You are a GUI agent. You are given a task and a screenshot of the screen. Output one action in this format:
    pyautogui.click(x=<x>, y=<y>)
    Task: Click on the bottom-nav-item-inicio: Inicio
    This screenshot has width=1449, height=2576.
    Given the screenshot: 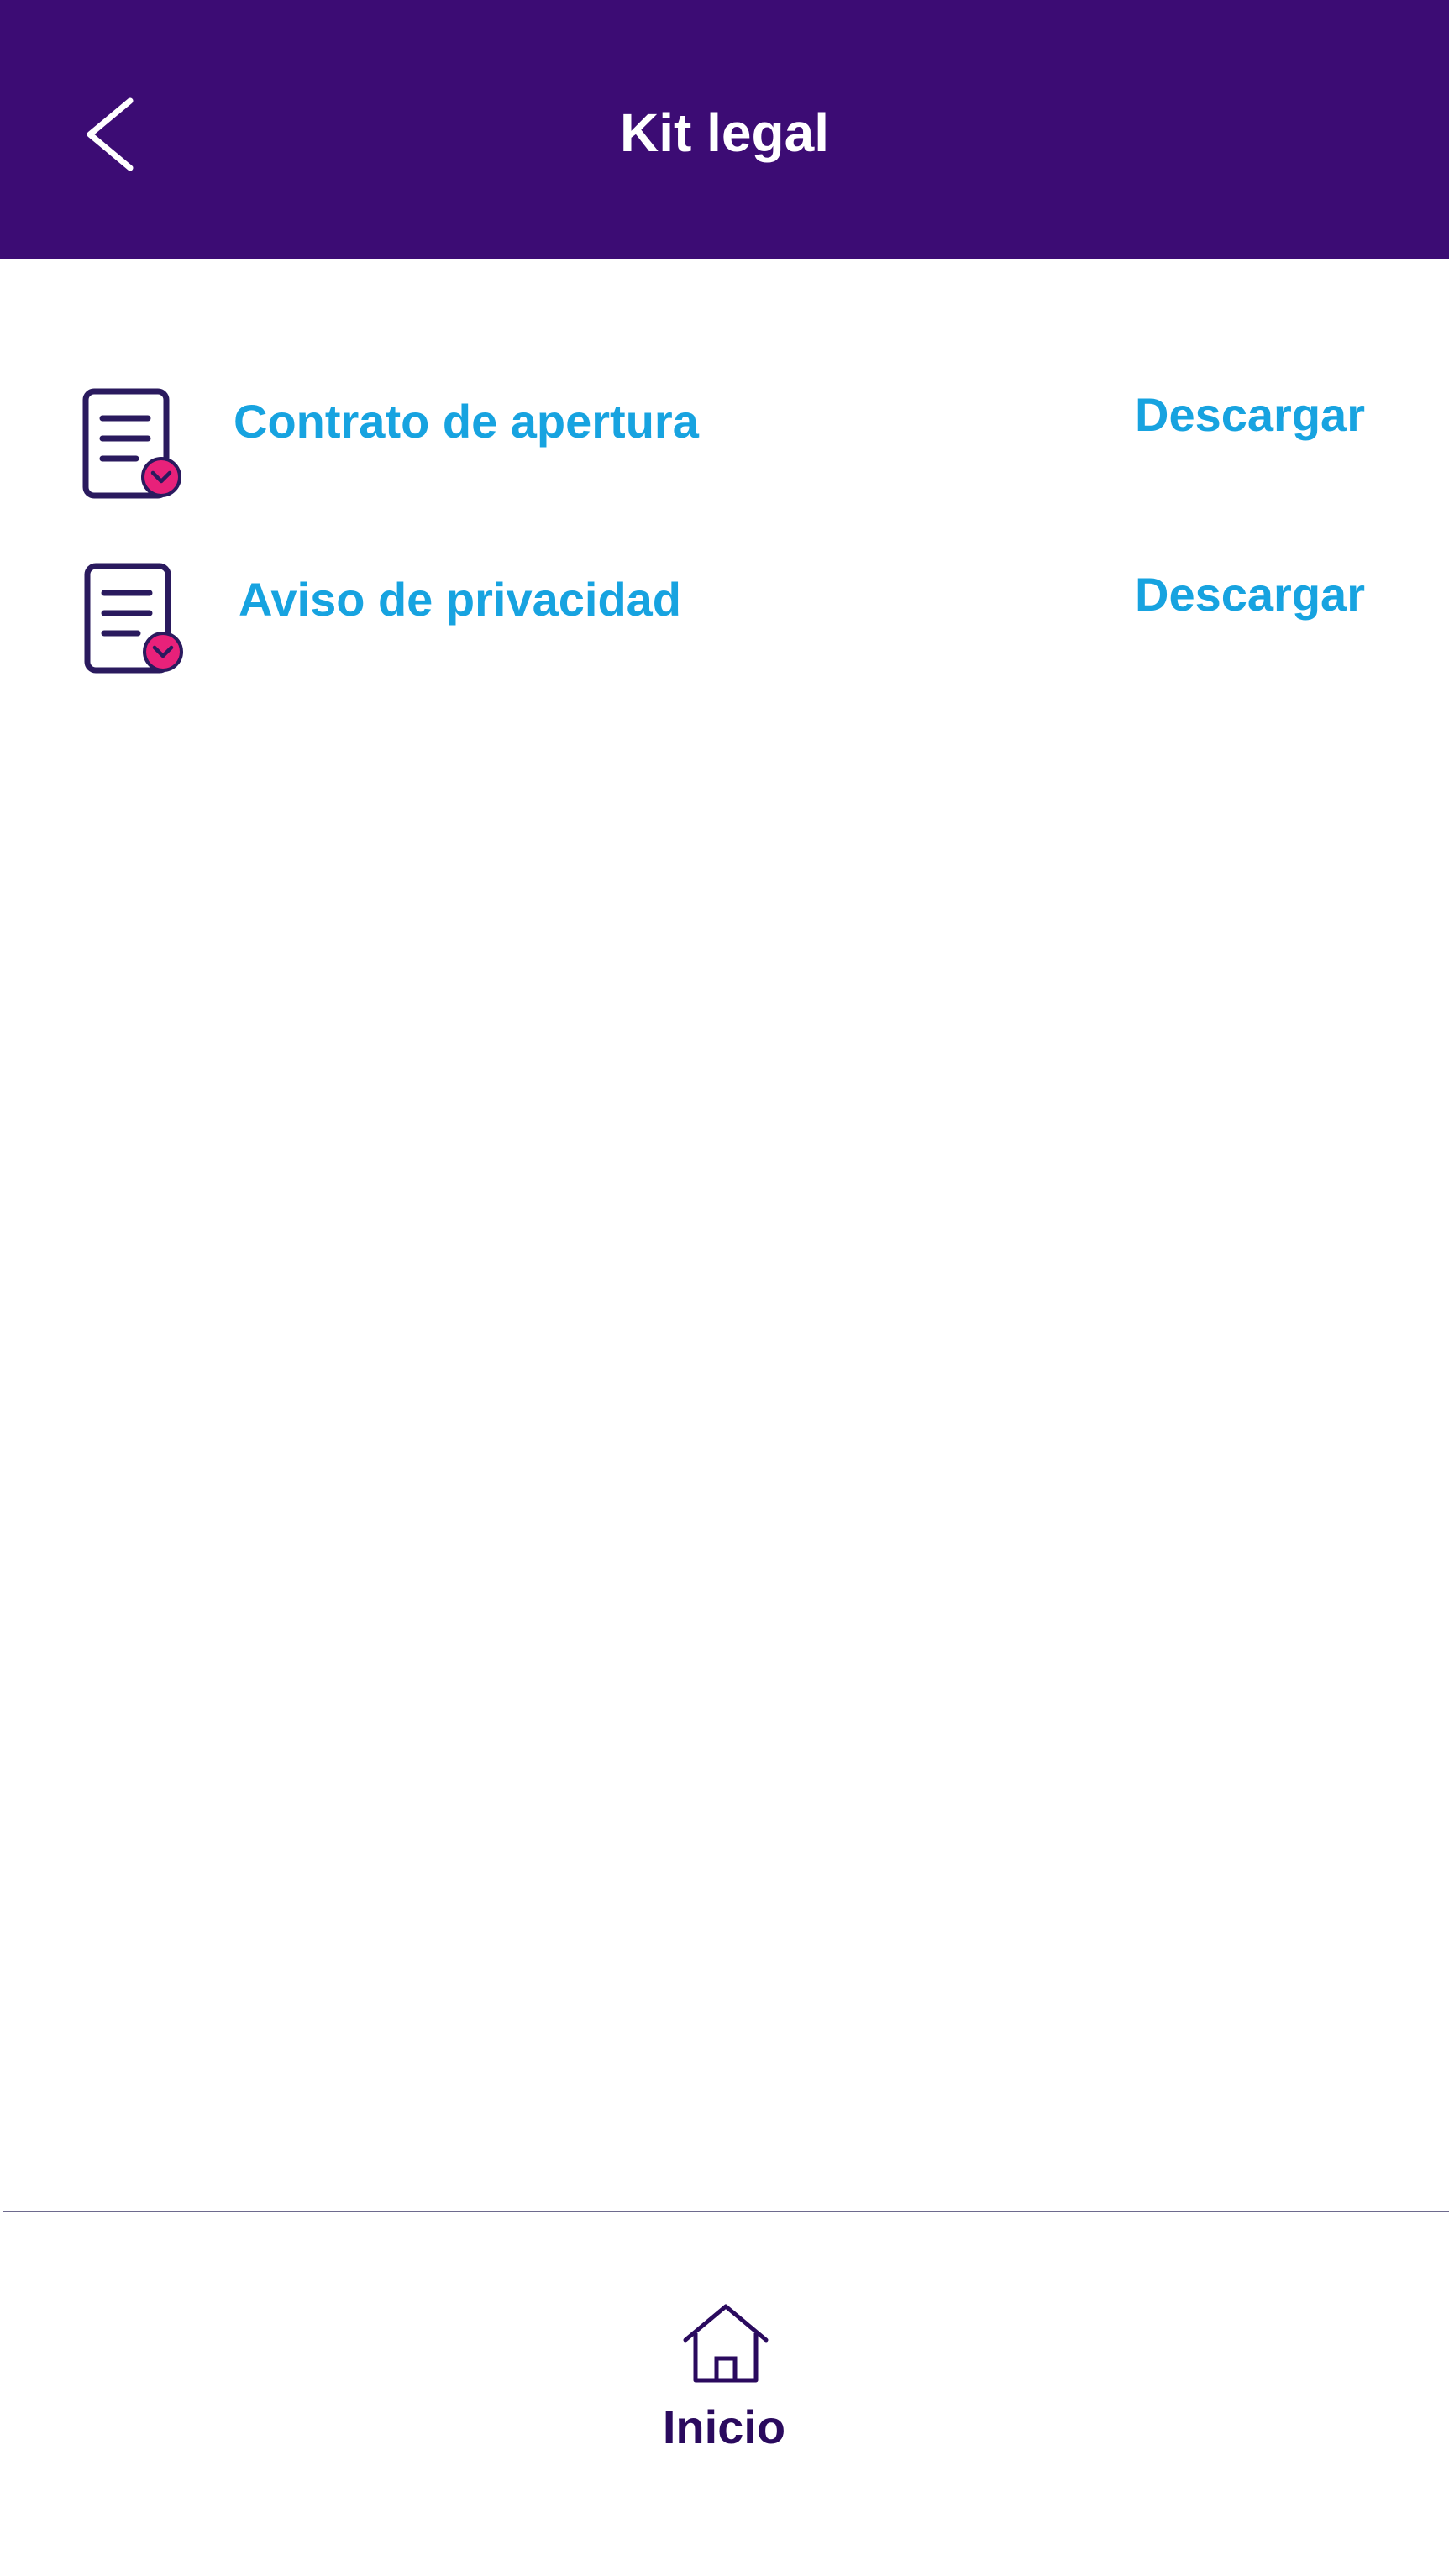 What is the action you would take?
    pyautogui.click(x=724, y=2385)
    